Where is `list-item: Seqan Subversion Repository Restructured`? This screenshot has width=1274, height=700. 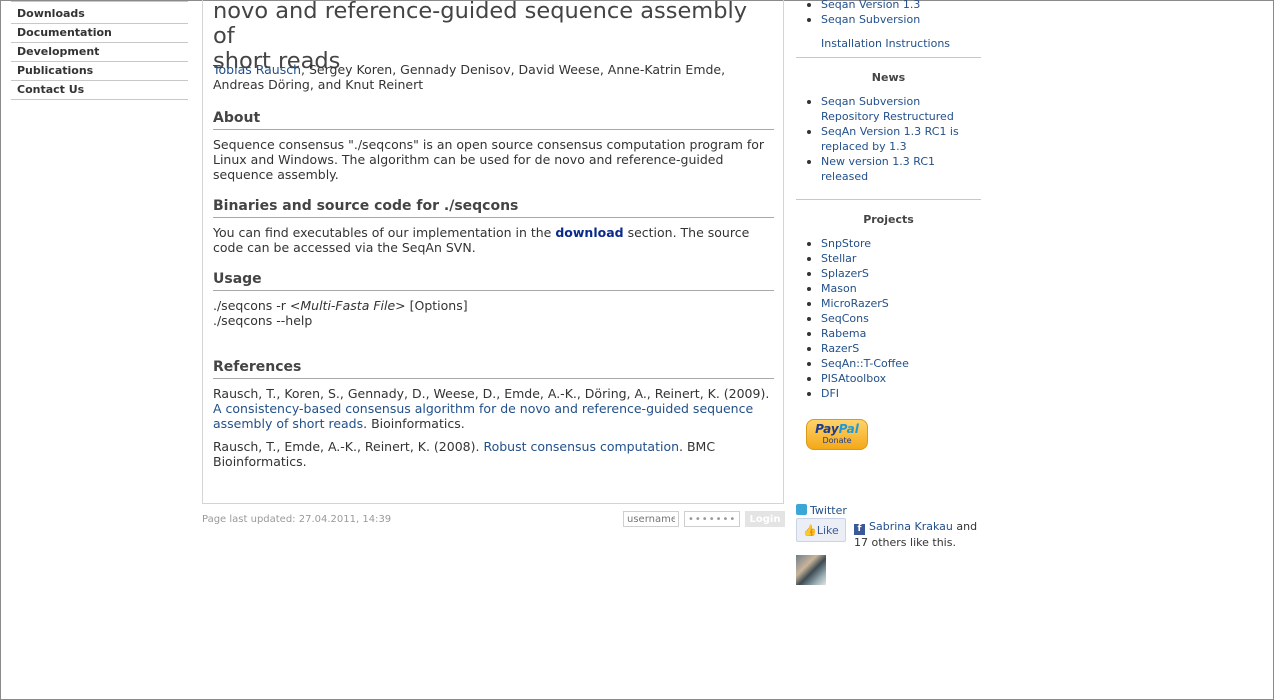
list-item: Seqan Subversion Repository Restructured is located at coordinates (883, 109).